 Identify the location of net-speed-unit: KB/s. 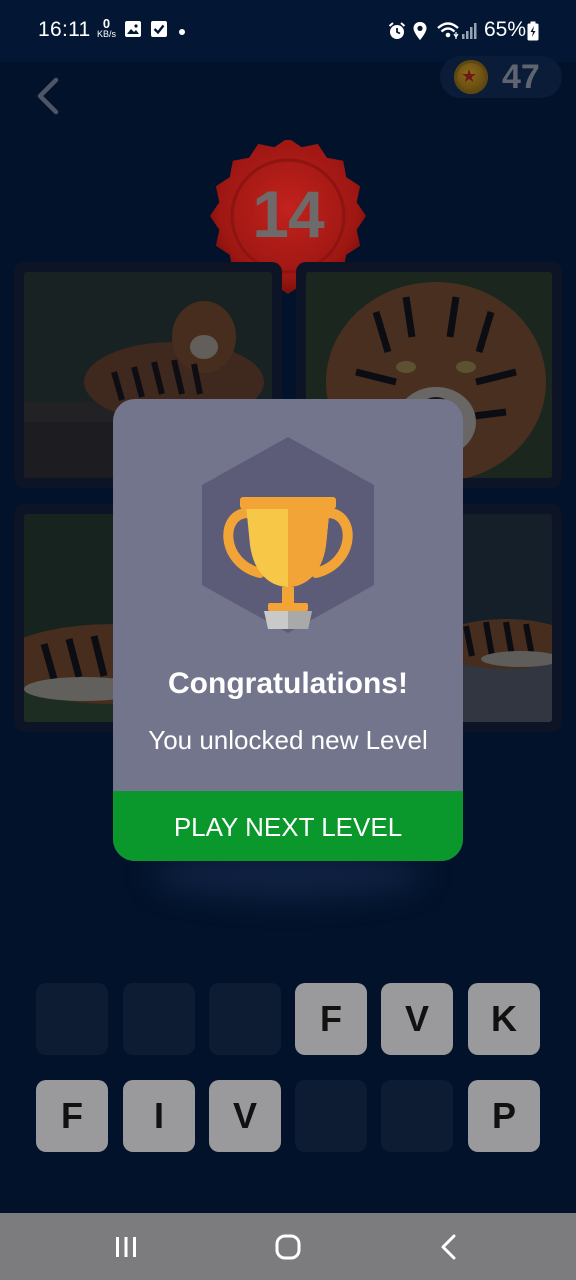
(107, 34).